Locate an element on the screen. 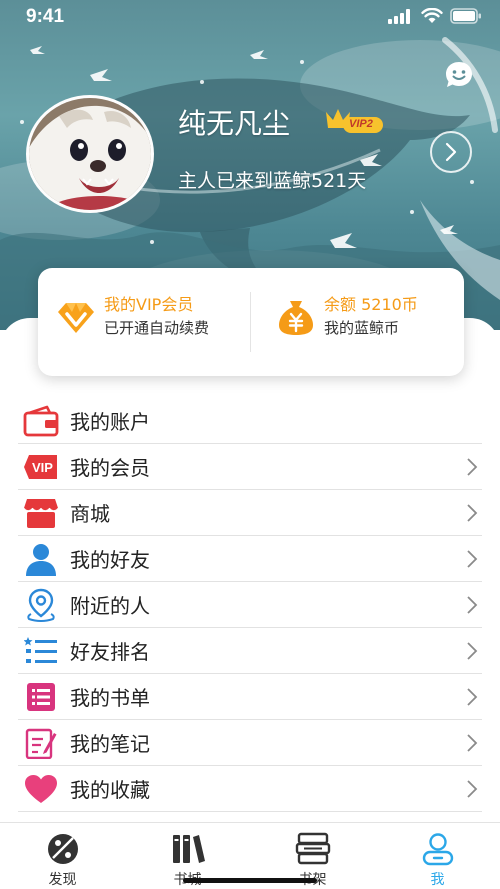 The image size is (500, 889). signal-icon is located at coordinates (399, 16).